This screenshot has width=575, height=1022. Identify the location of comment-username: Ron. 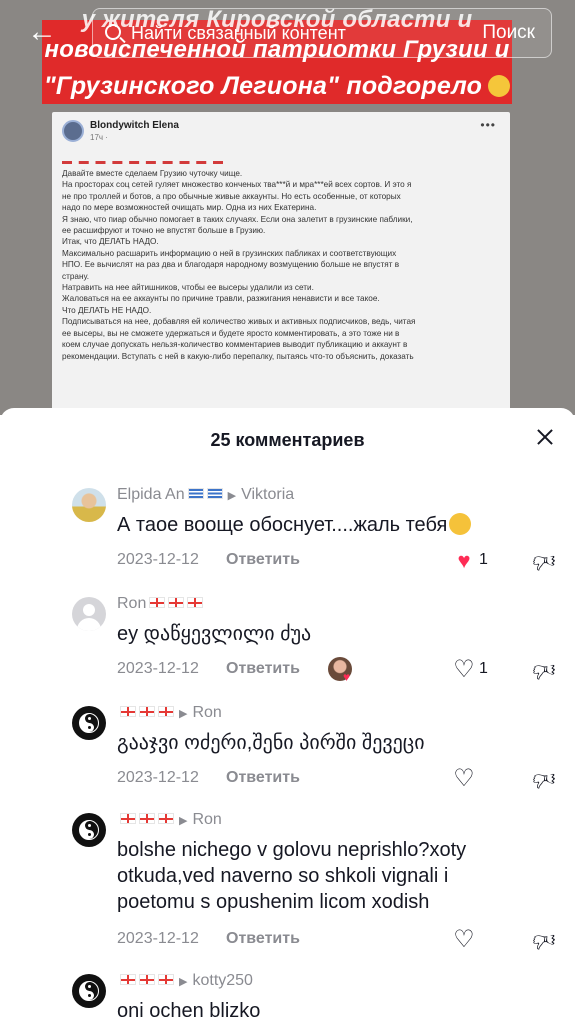
(131, 603).